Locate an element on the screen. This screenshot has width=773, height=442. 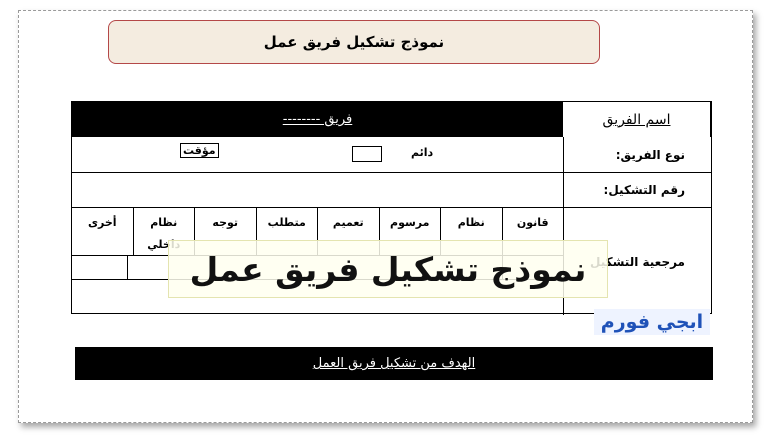
team-type-row: نوع الفريق: دائم مؤقت is located at coordinates (391, 155).